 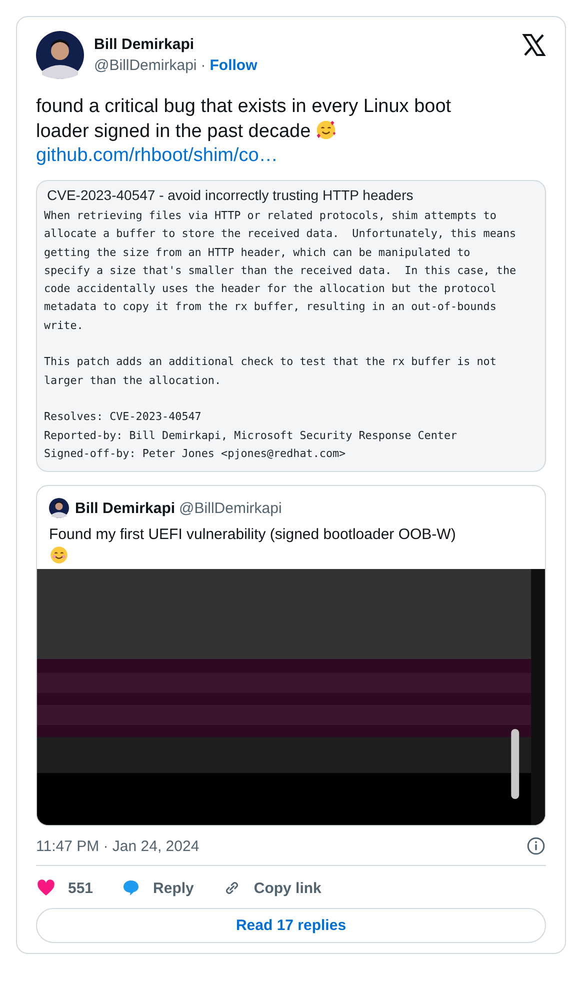 I want to click on author-handle: @BillDemirkapi, so click(x=145, y=65).